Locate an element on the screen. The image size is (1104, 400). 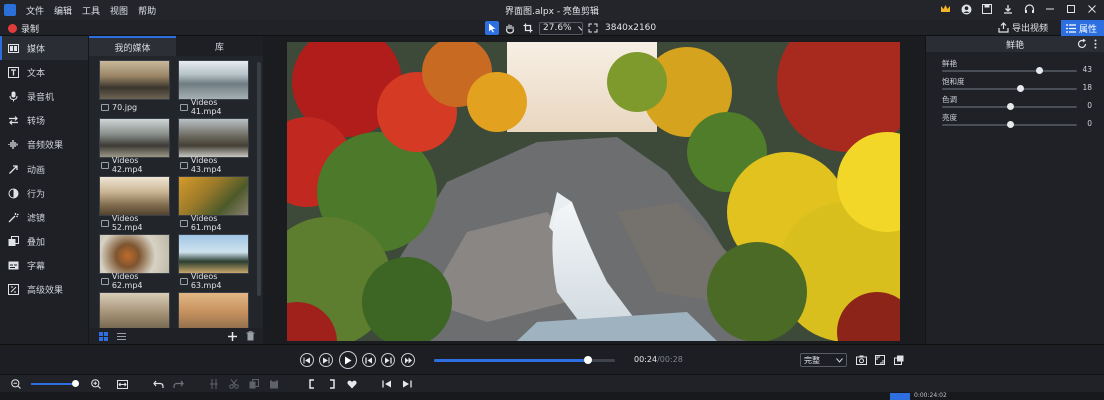
saturation-row: 饱和度 18 is located at coordinates (1022, 85).